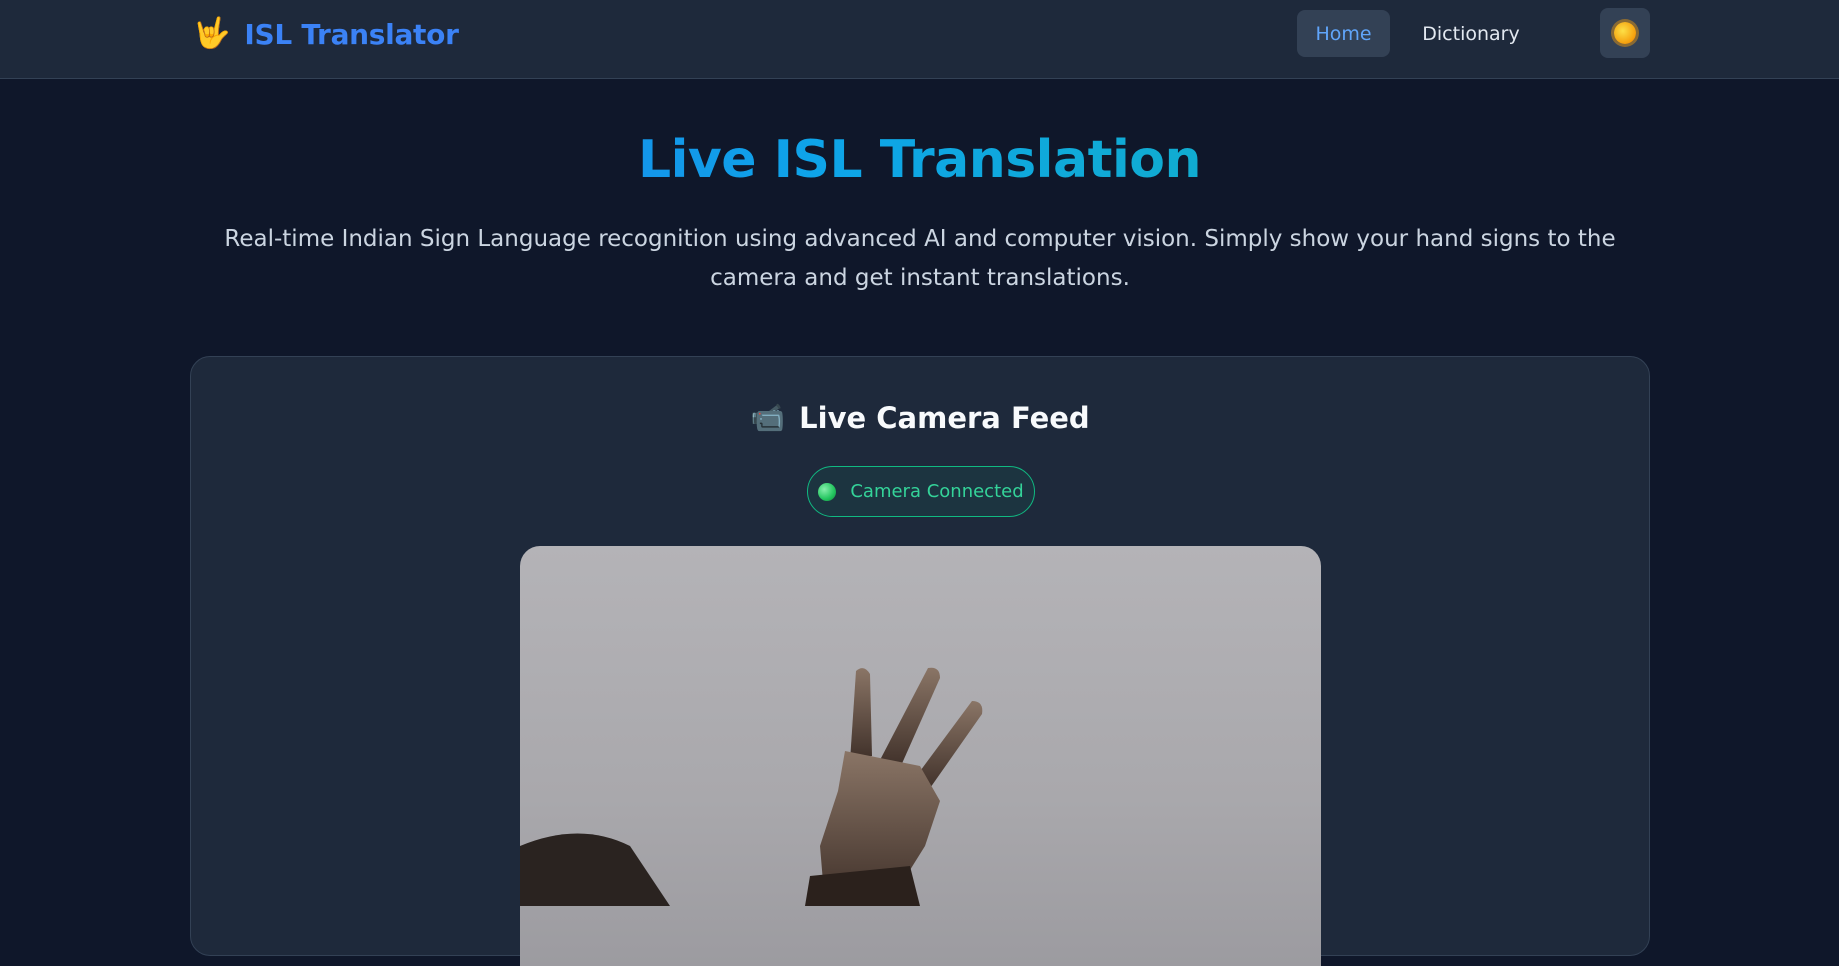 The image size is (1839, 966). What do you see at coordinates (1343, 33) in the screenshot?
I see `nav-home-link: Home` at bounding box center [1343, 33].